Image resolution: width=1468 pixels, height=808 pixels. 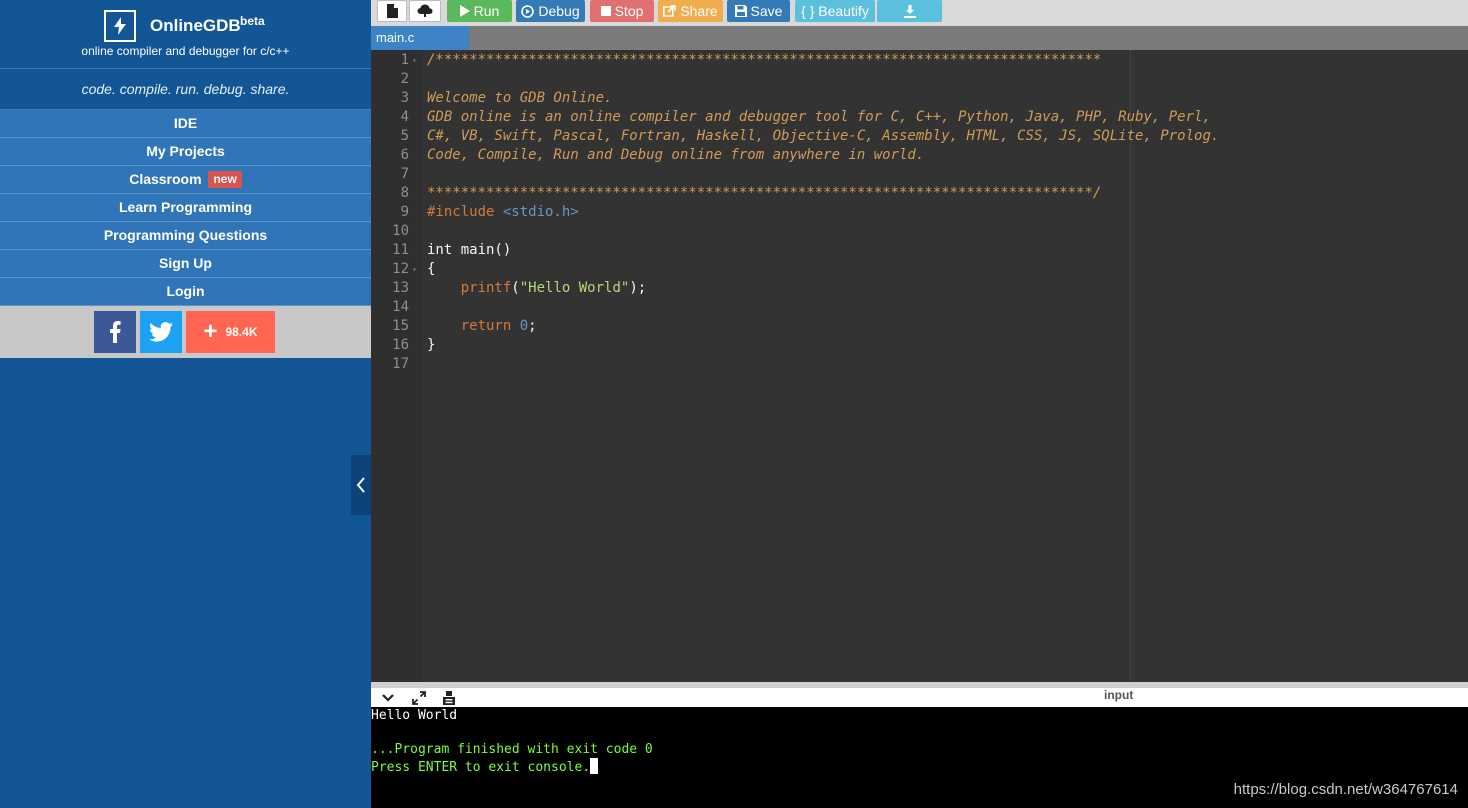 I want to click on save-button: Save, so click(x=758, y=11).